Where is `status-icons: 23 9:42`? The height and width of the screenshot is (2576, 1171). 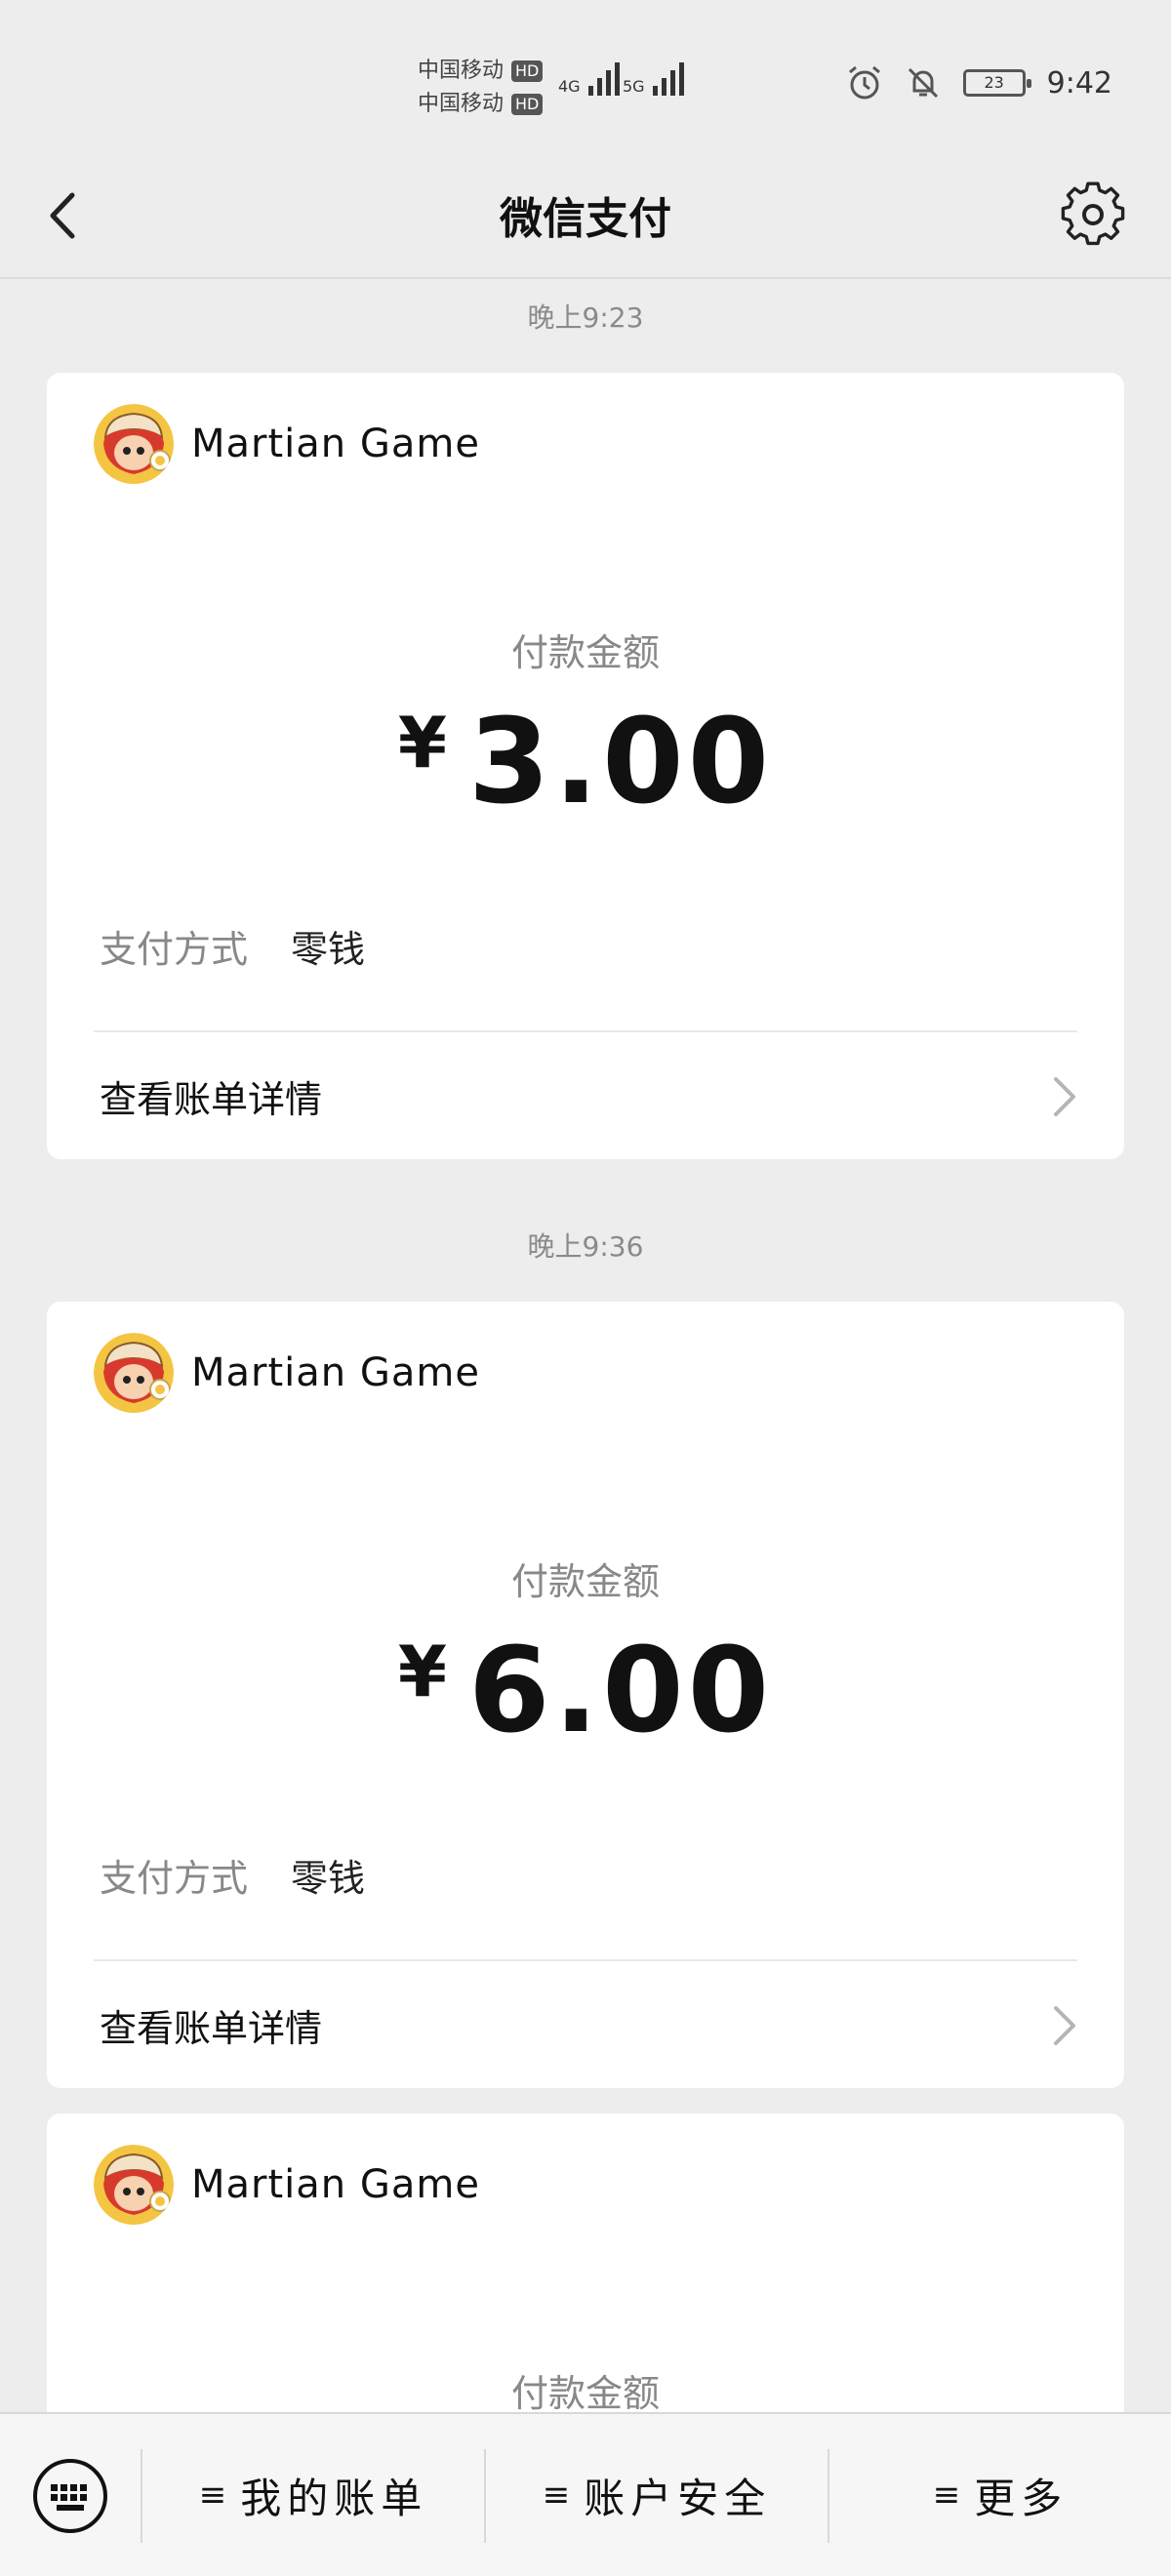
status-icons: 23 9:42 is located at coordinates (979, 82).